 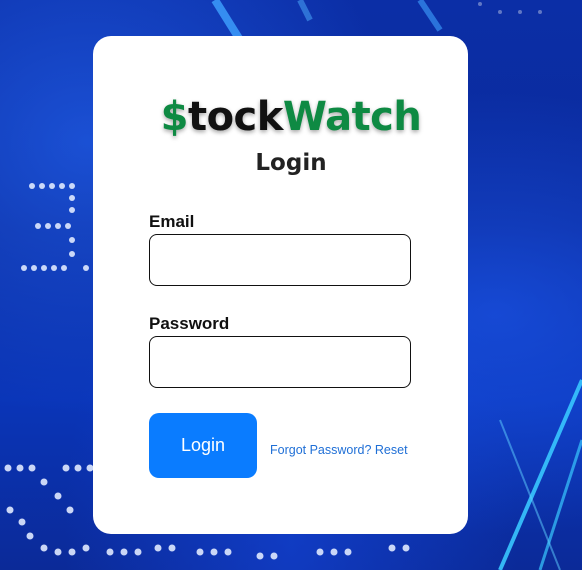 I want to click on password-field, so click(x=280, y=362).